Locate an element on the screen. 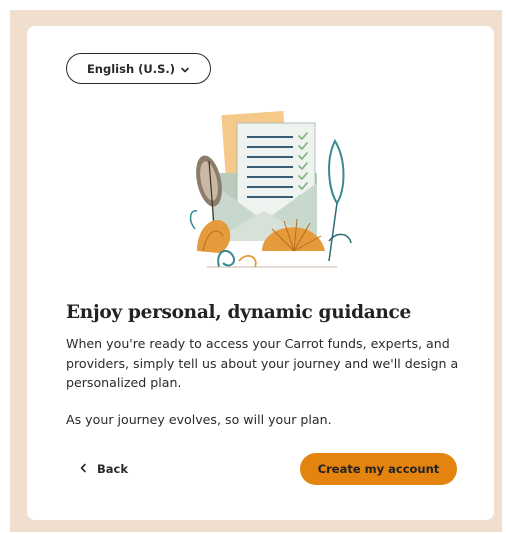 Image resolution: width=506 pixels, height=534 pixels. back-button: Back is located at coordinates (103, 469).